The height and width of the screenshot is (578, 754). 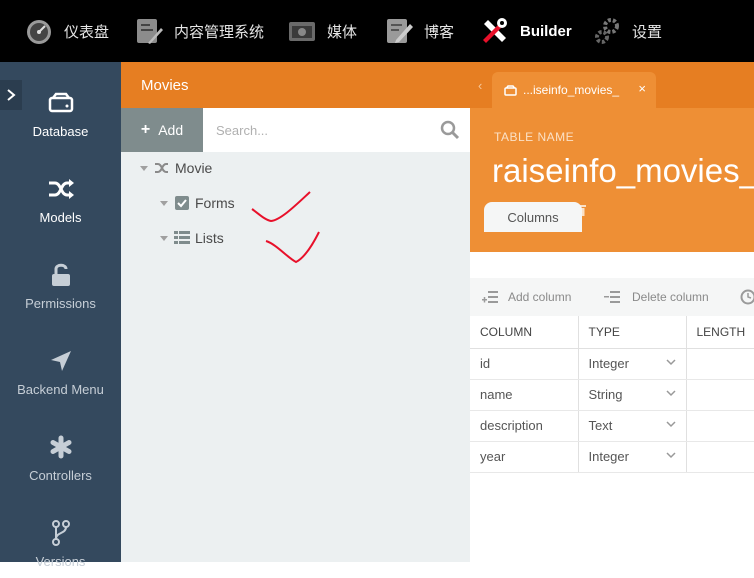 I want to click on tools-icon, so click(x=495, y=31).